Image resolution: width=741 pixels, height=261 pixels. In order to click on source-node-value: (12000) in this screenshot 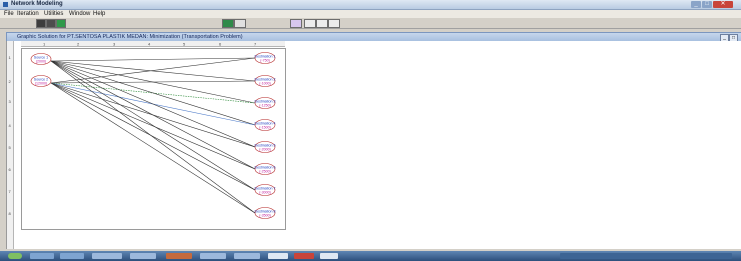, I will do `click(41, 84)`.